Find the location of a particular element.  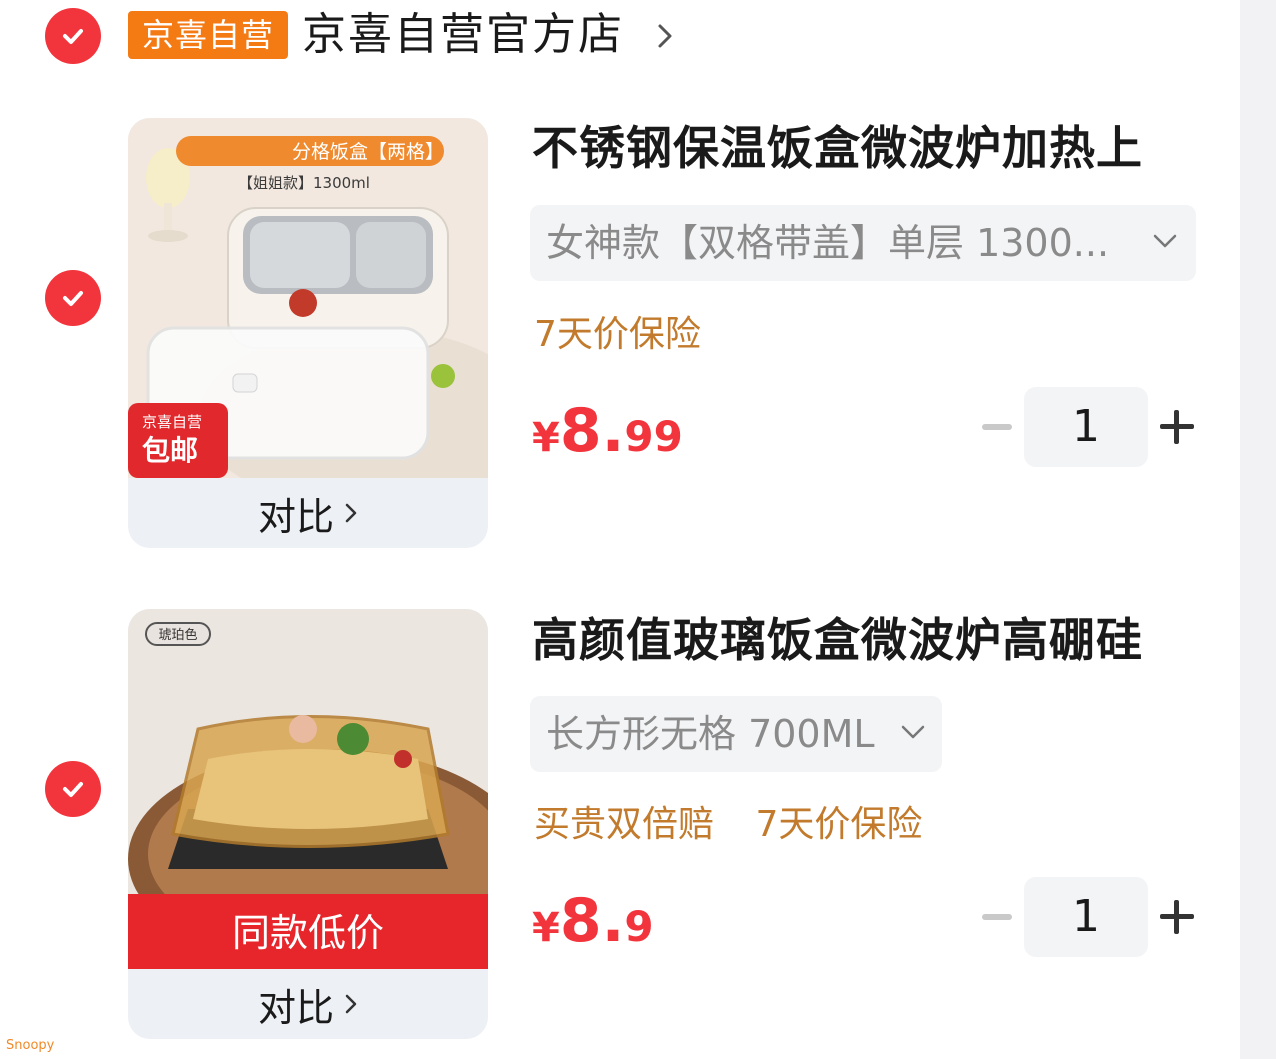

image-subtext: 【姐姐款】1300ml is located at coordinates (304, 183).